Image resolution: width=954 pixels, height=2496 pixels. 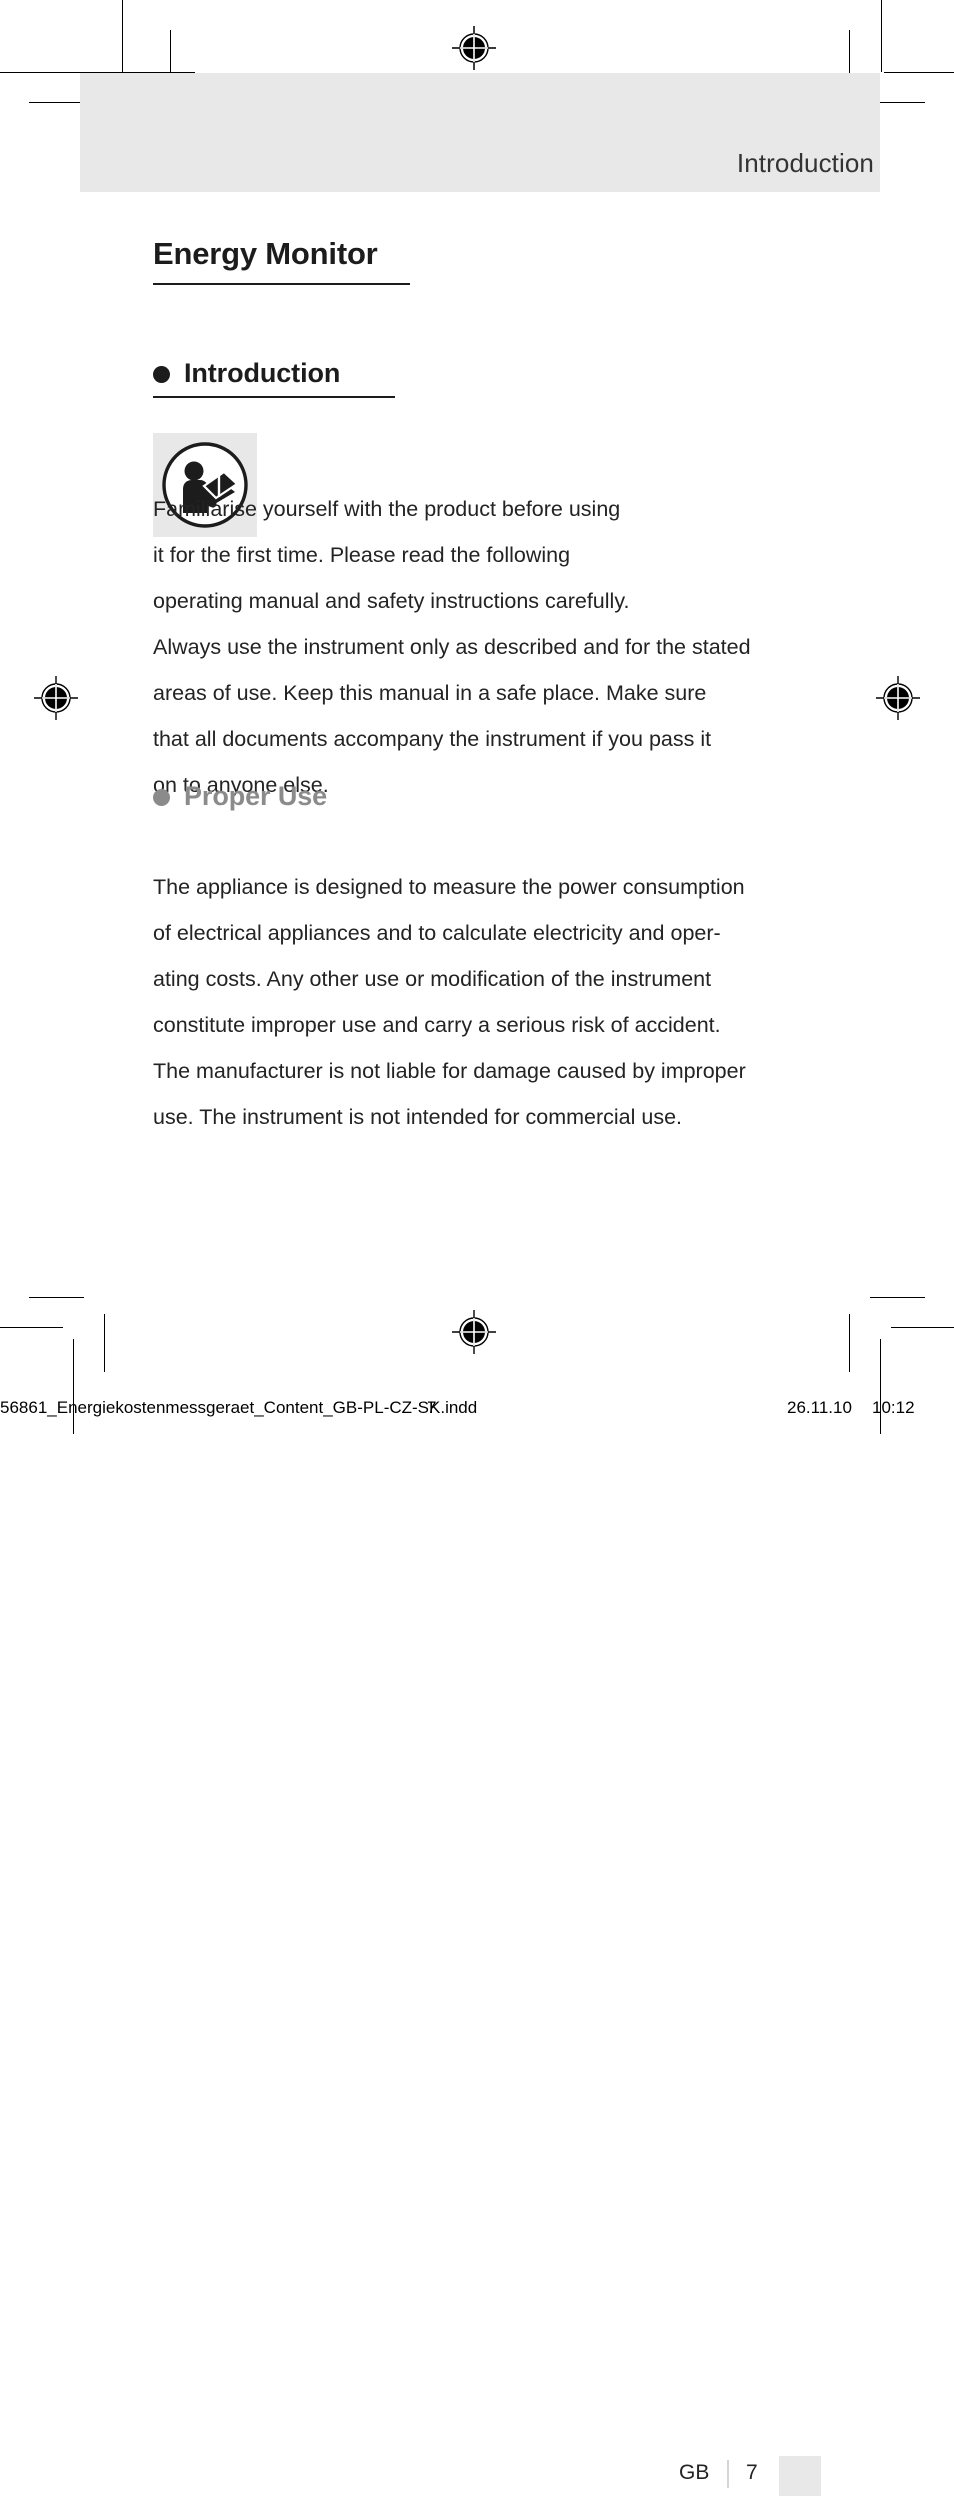 I want to click on crop-mark-tr-outer-v, so click(x=881, y=36).